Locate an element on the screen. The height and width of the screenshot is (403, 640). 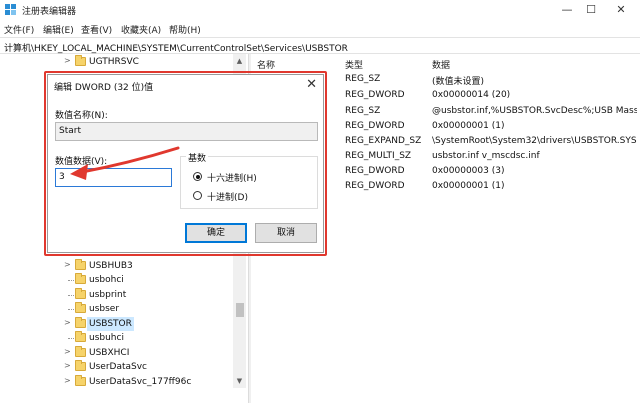
close-window-icon: ✕ is located at coordinates (621, 10).